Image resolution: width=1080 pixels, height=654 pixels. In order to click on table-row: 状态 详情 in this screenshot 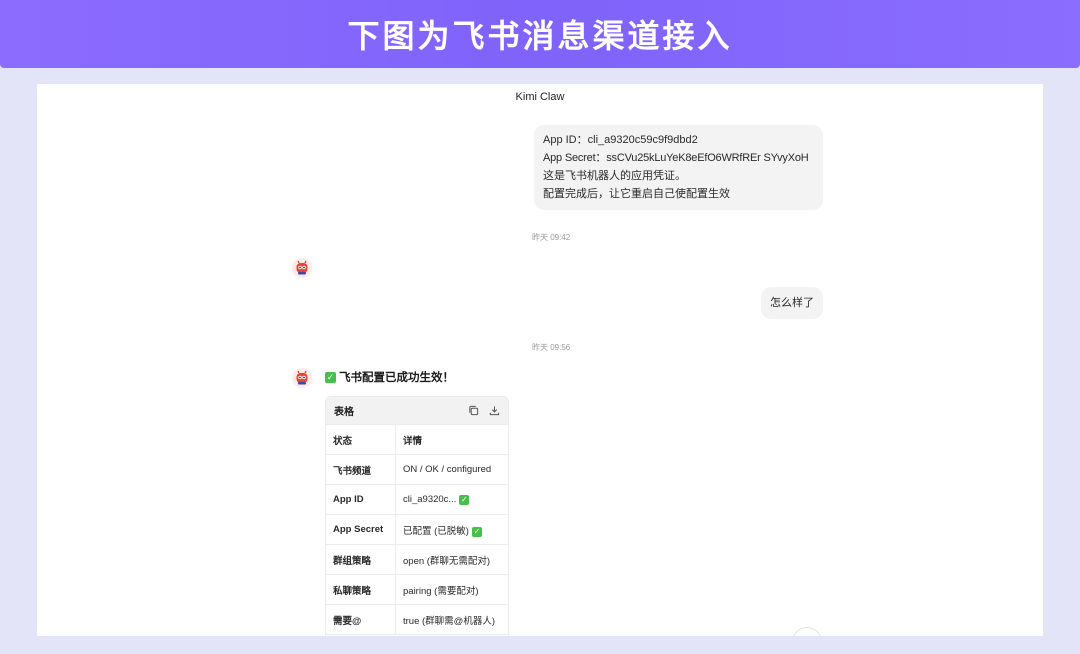, I will do `click(417, 440)`.